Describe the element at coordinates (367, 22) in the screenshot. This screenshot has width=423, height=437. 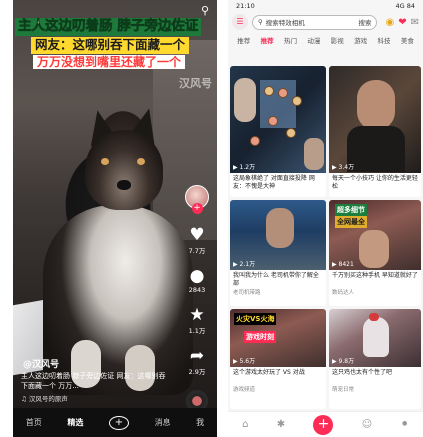
I see `search-button: 搜索` at that location.